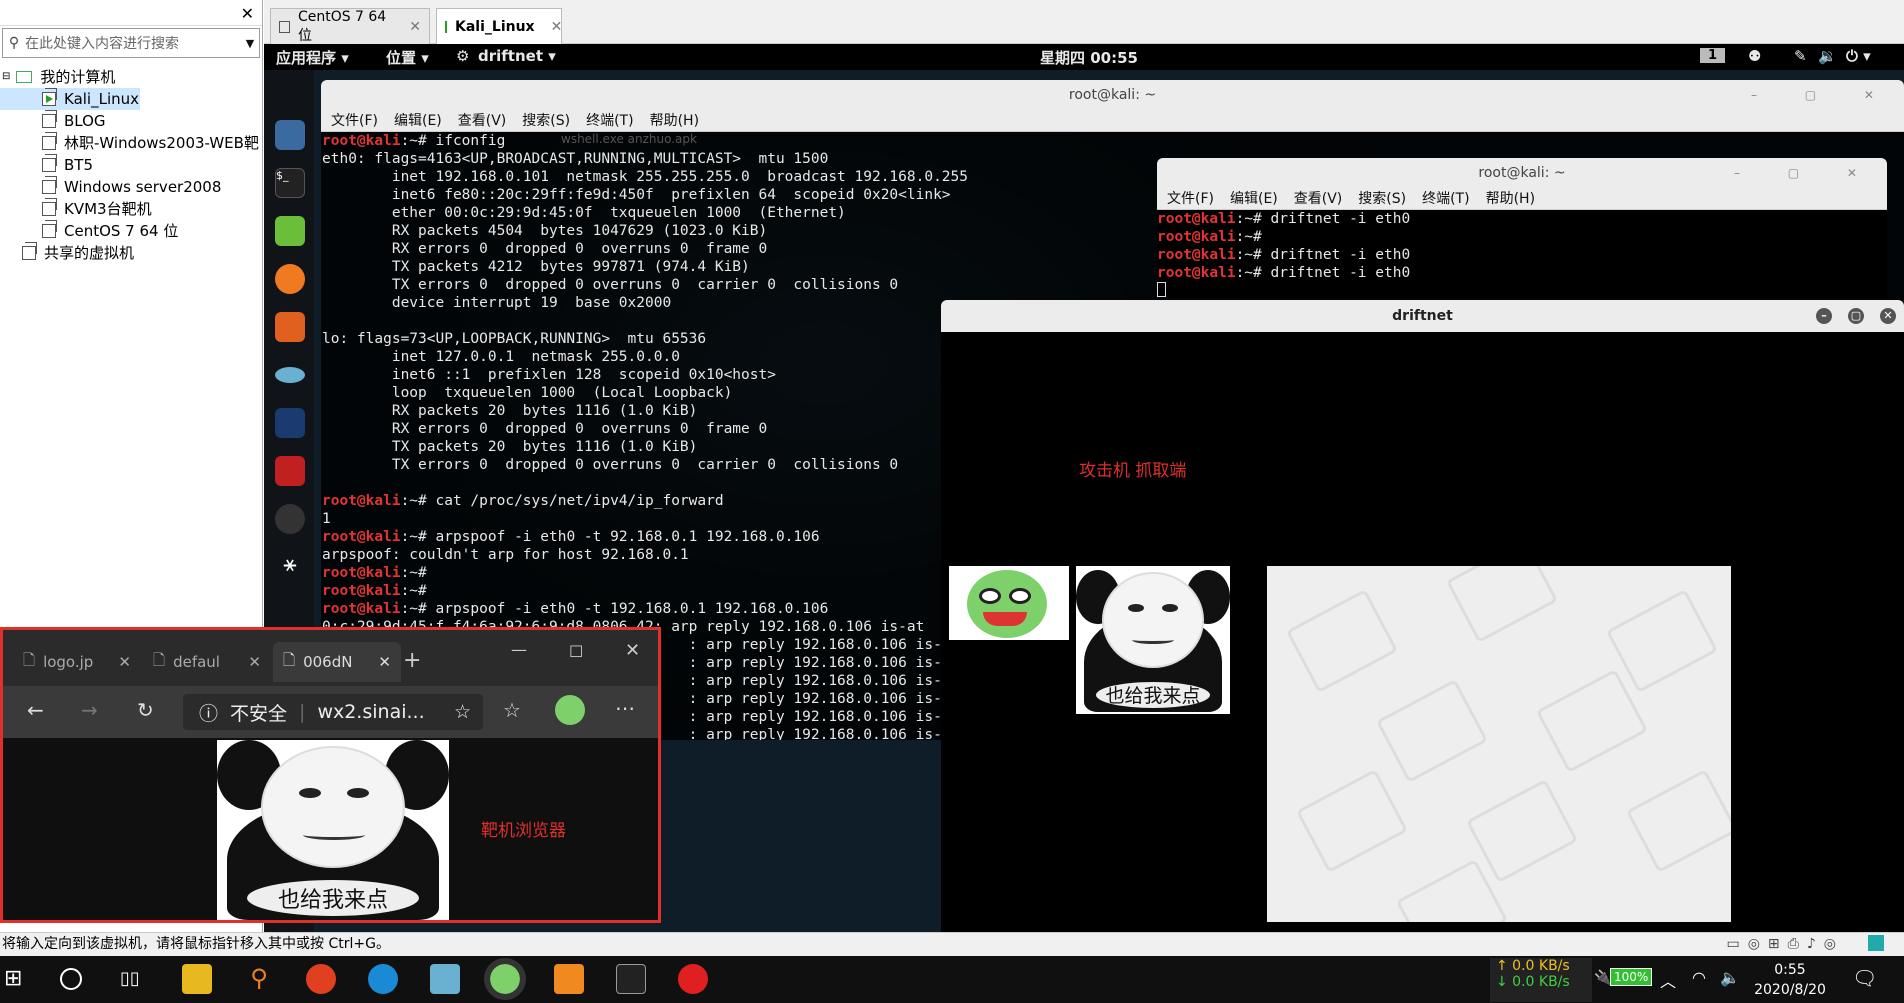 The width and height of the screenshot is (1904, 1003). I want to click on workspace-indicator: 1, so click(1713, 55).